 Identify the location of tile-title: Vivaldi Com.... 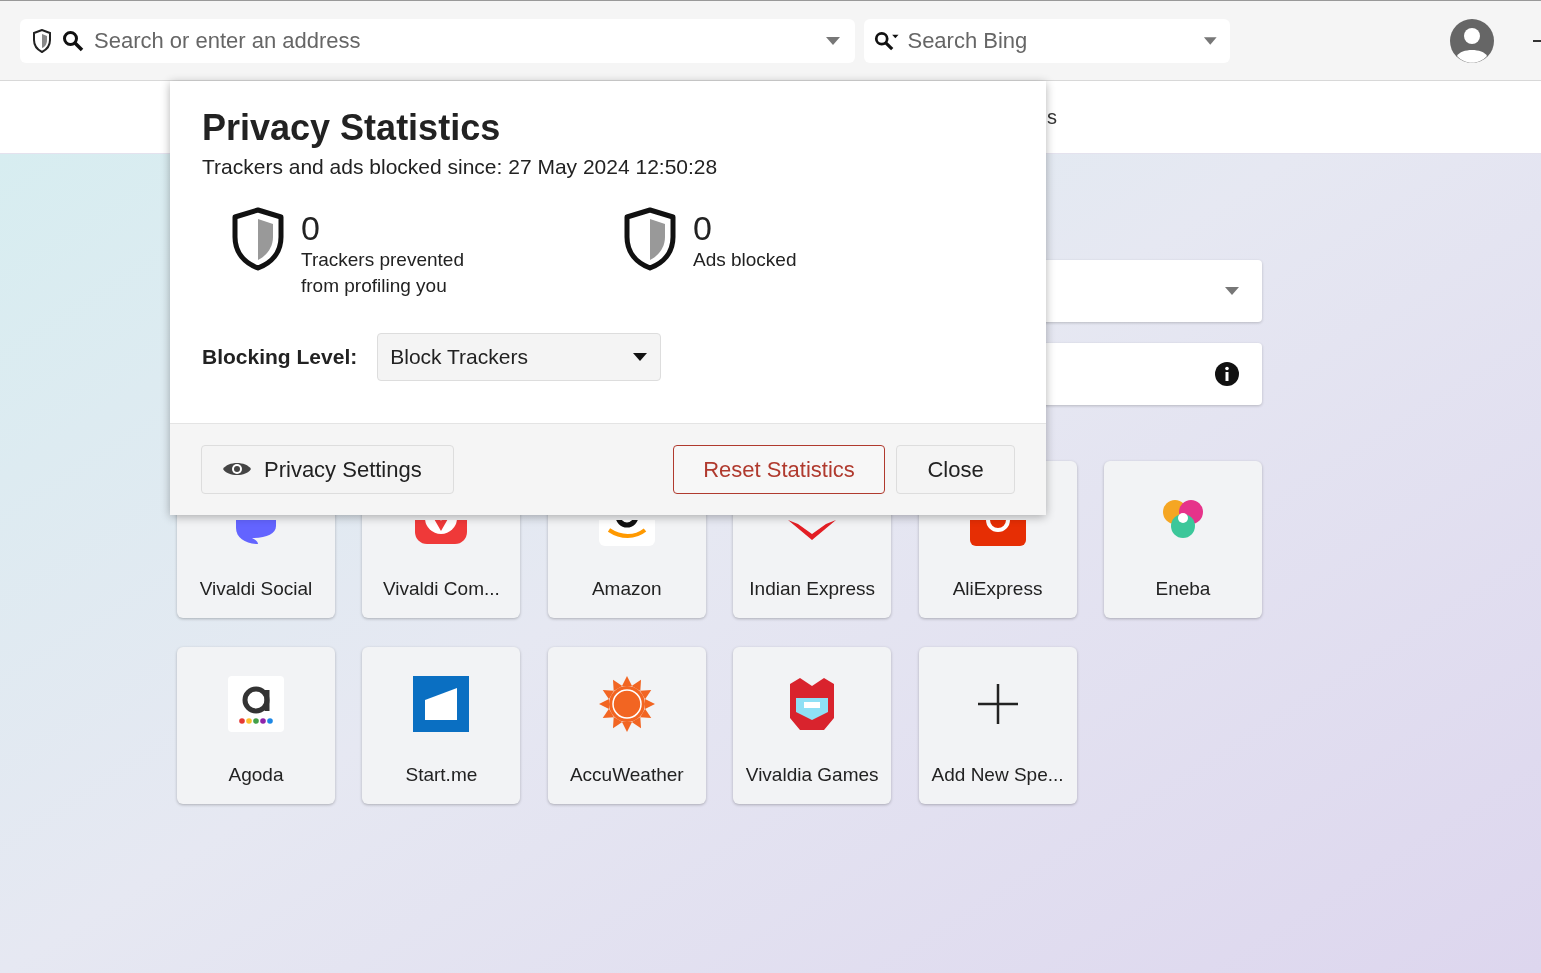
(441, 589).